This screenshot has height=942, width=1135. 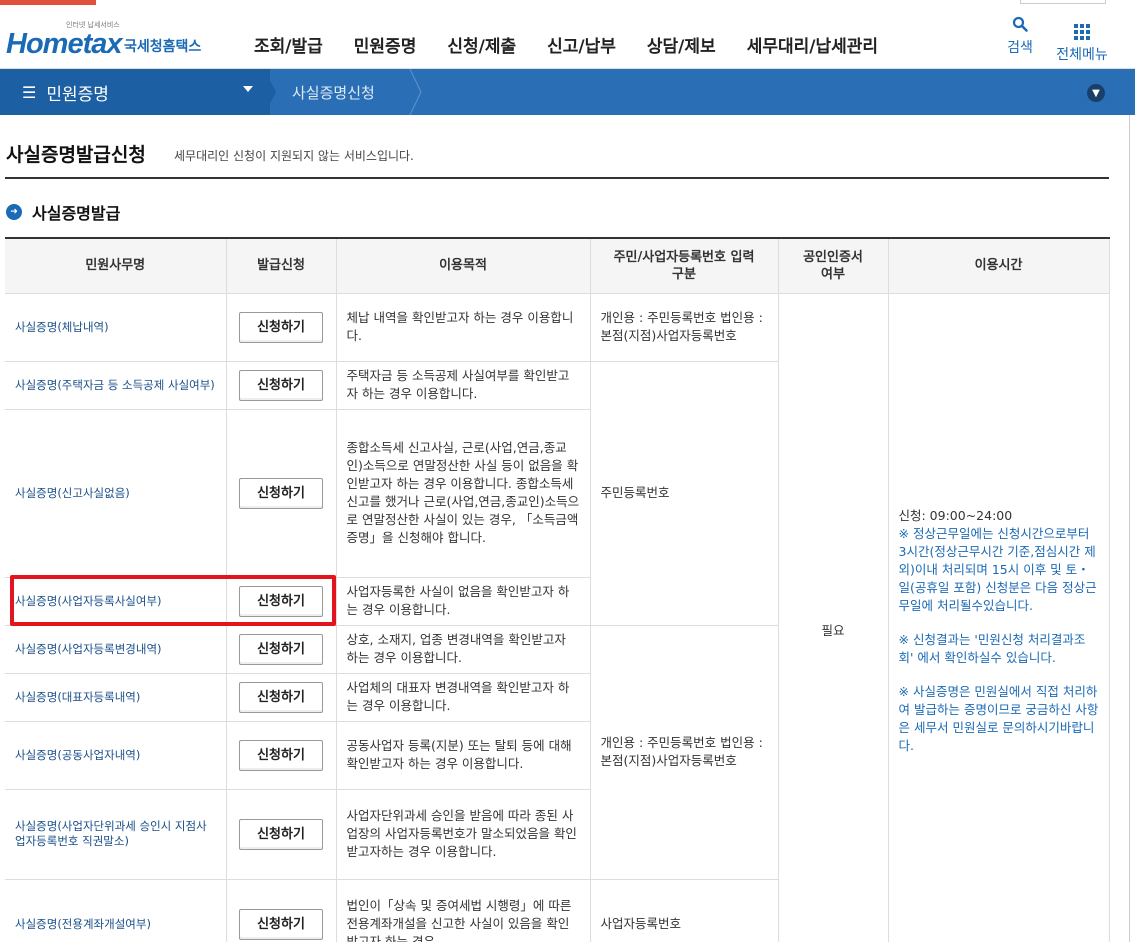 What do you see at coordinates (1096, 93) in the screenshot?
I see `location-toggle-icon: ▼` at bounding box center [1096, 93].